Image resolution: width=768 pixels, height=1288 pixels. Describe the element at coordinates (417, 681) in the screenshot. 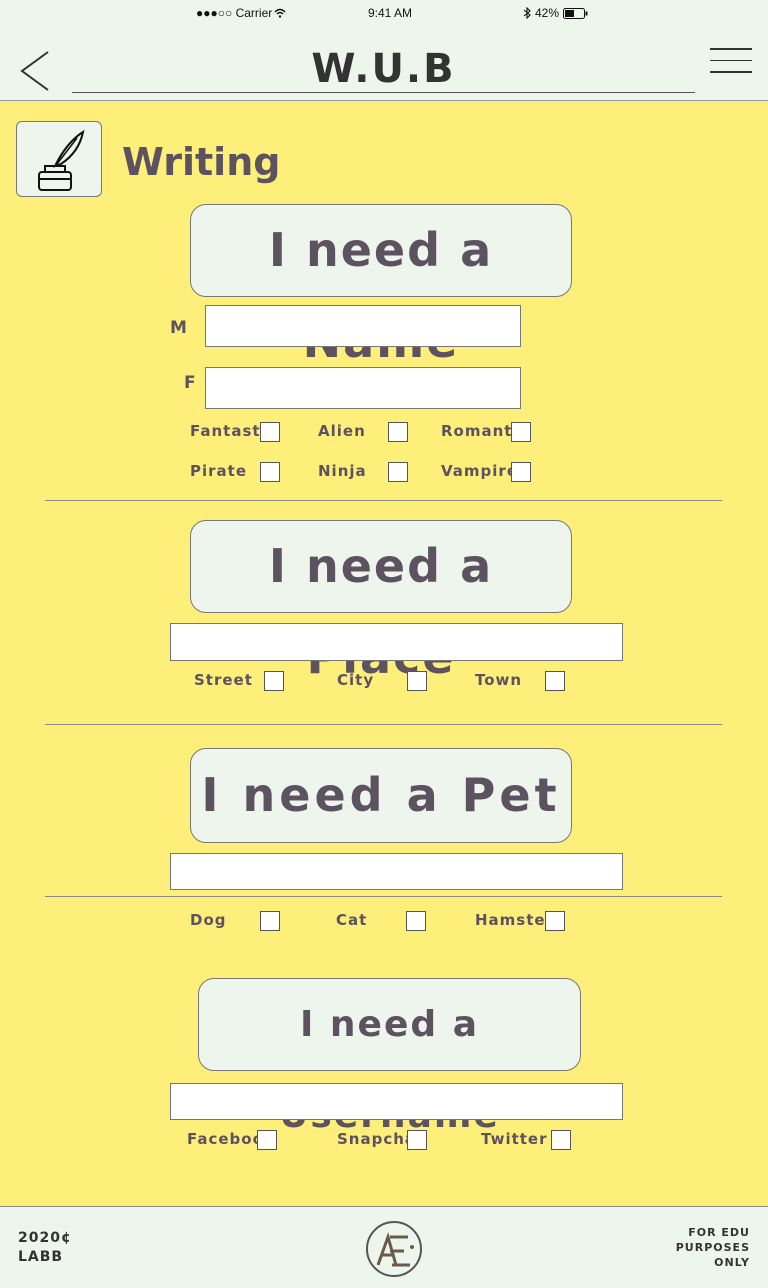

I see `checkbox-city` at that location.